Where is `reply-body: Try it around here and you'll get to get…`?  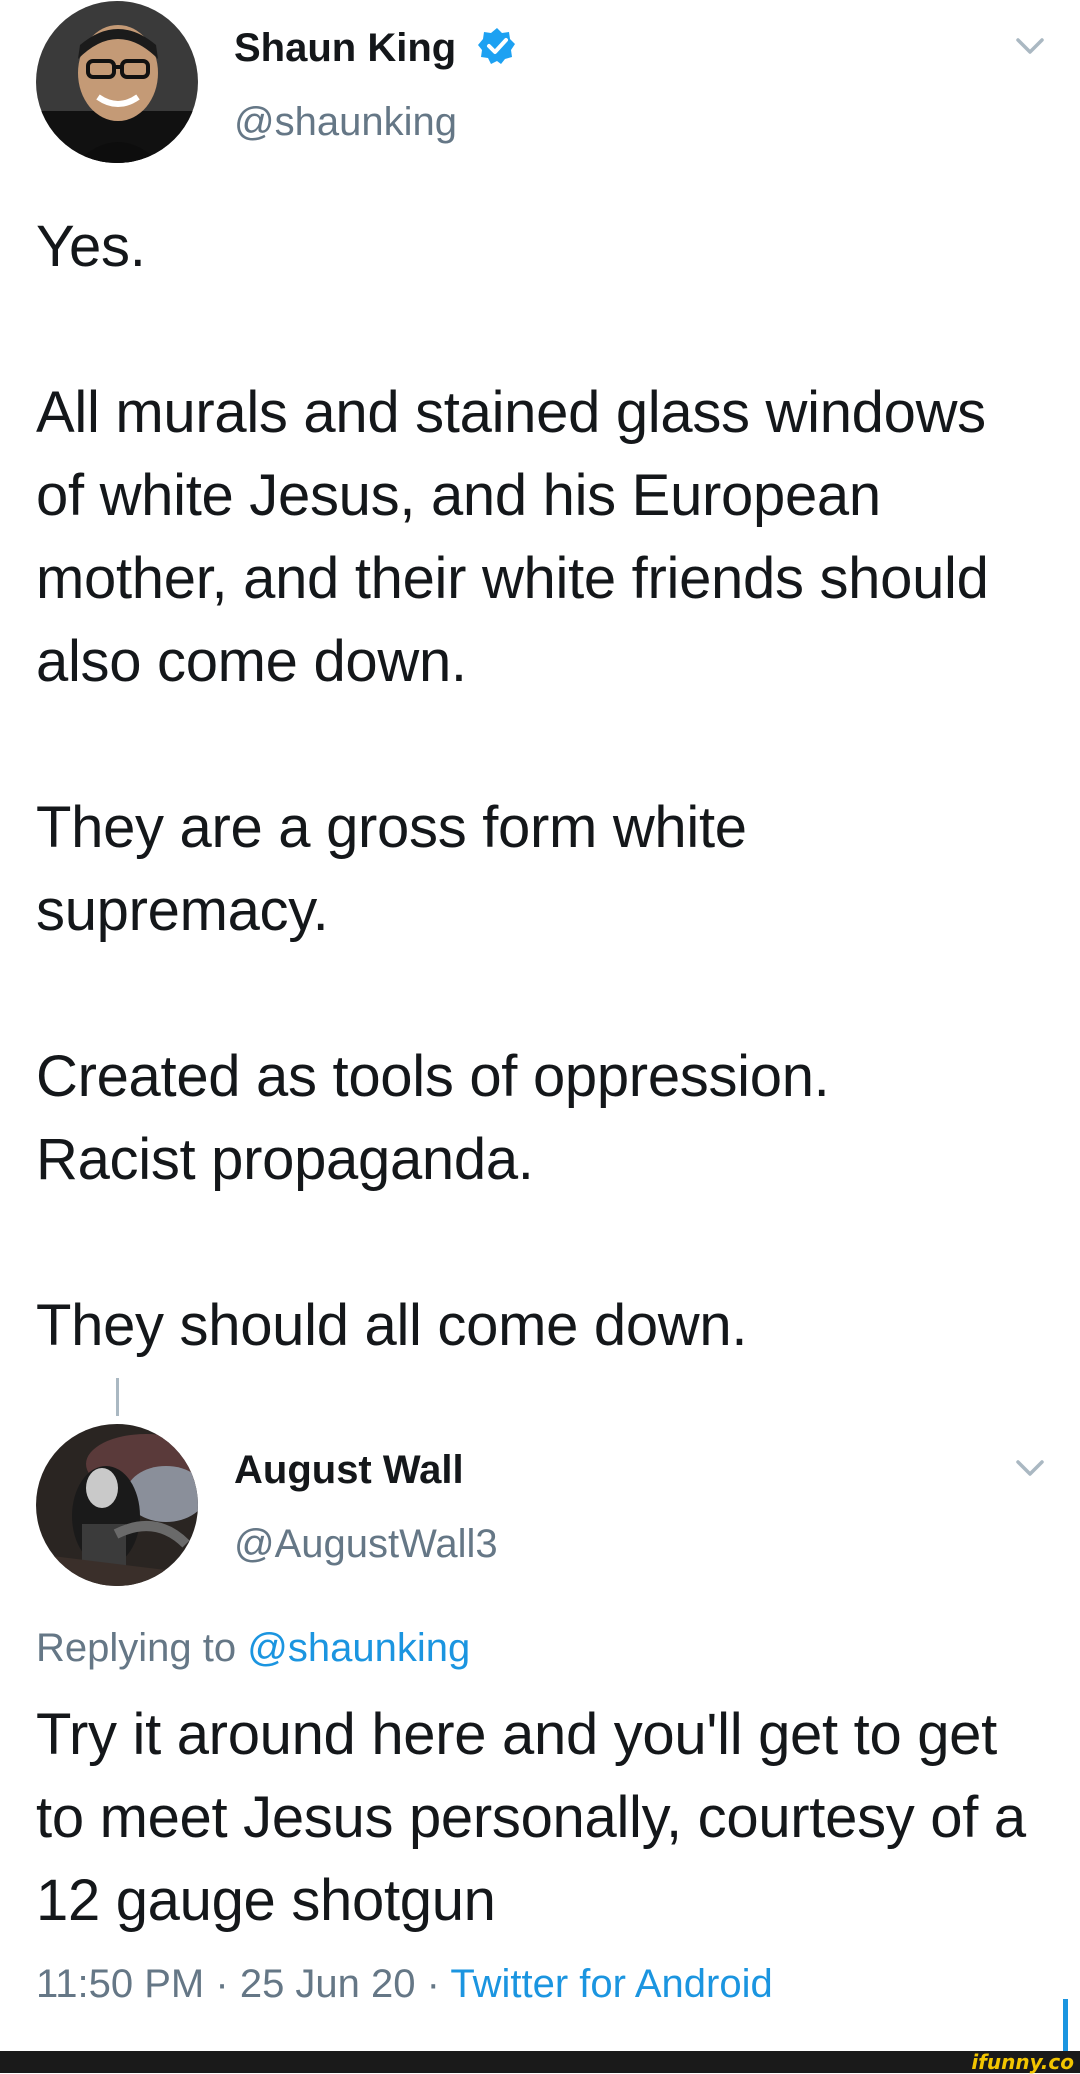 reply-body: Try it around here and you'll get to get… is located at coordinates (541, 1817).